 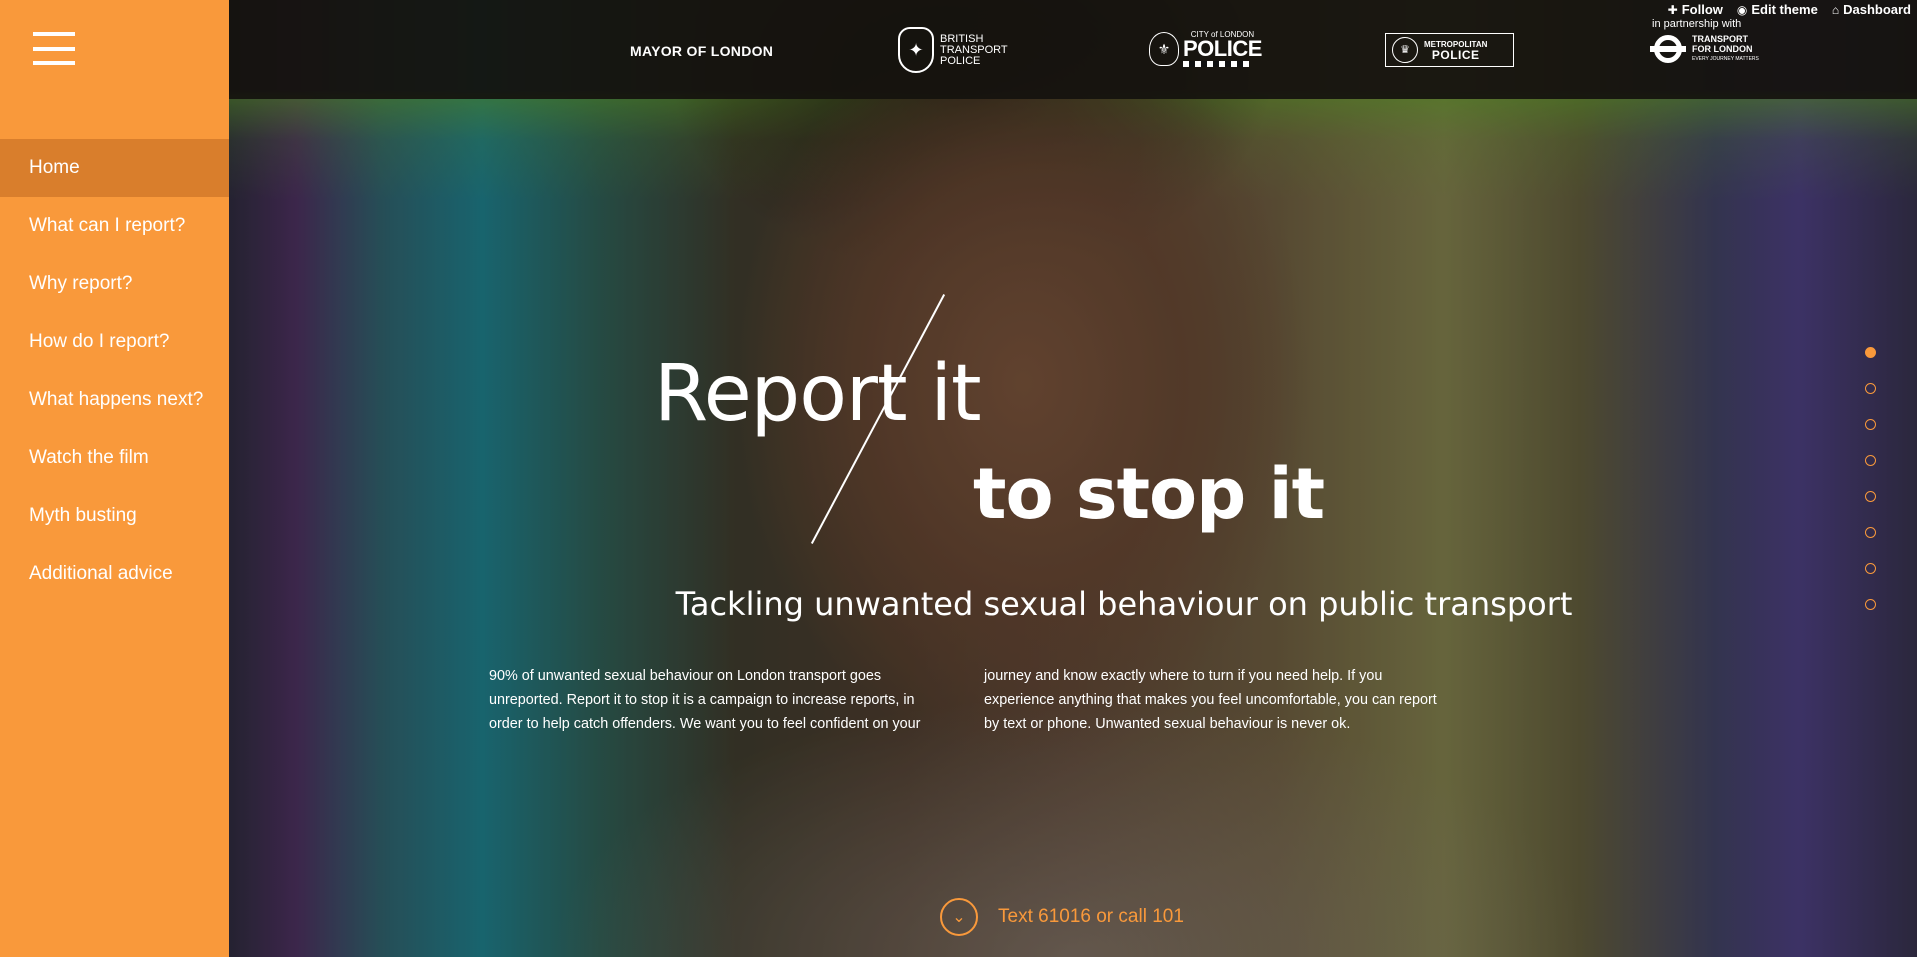 What do you see at coordinates (1668, 49) in the screenshot?
I see `roundel-icon` at bounding box center [1668, 49].